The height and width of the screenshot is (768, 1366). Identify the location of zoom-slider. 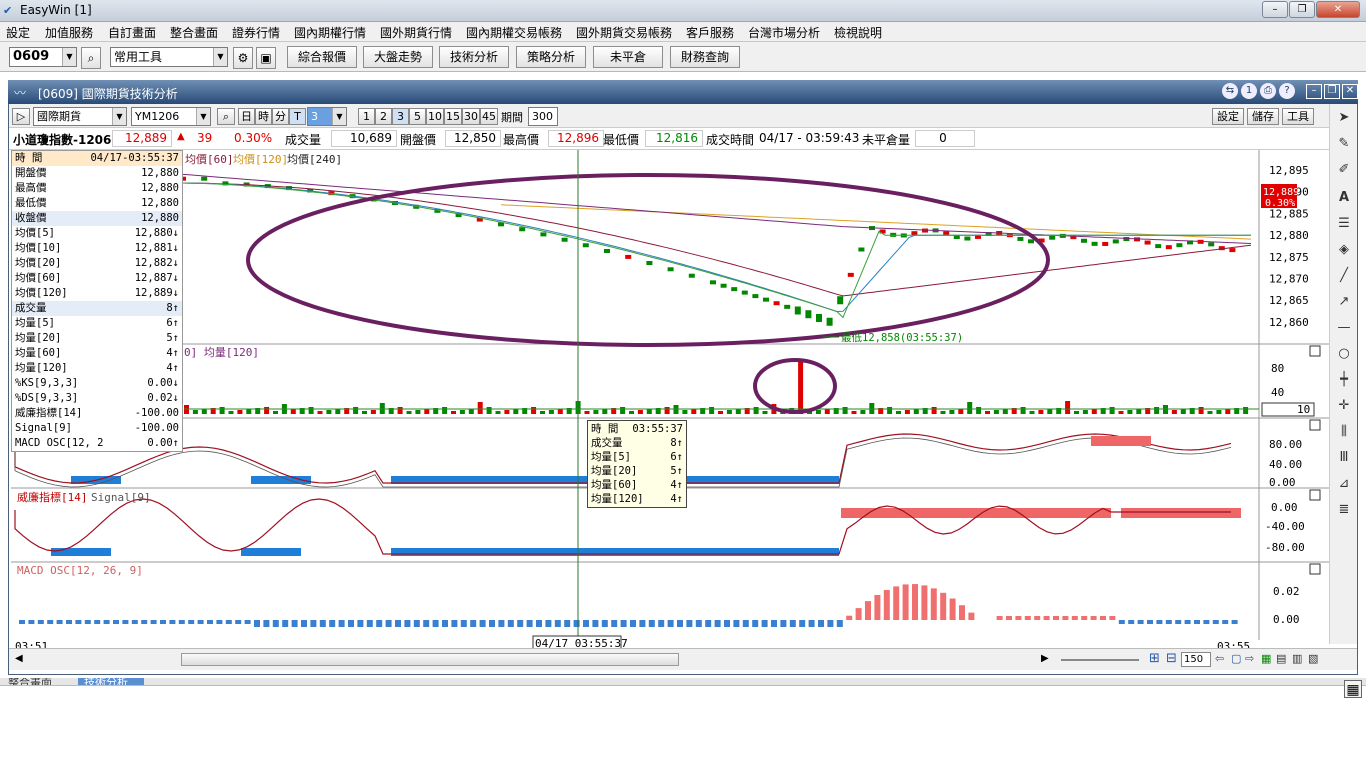
(1100, 660).